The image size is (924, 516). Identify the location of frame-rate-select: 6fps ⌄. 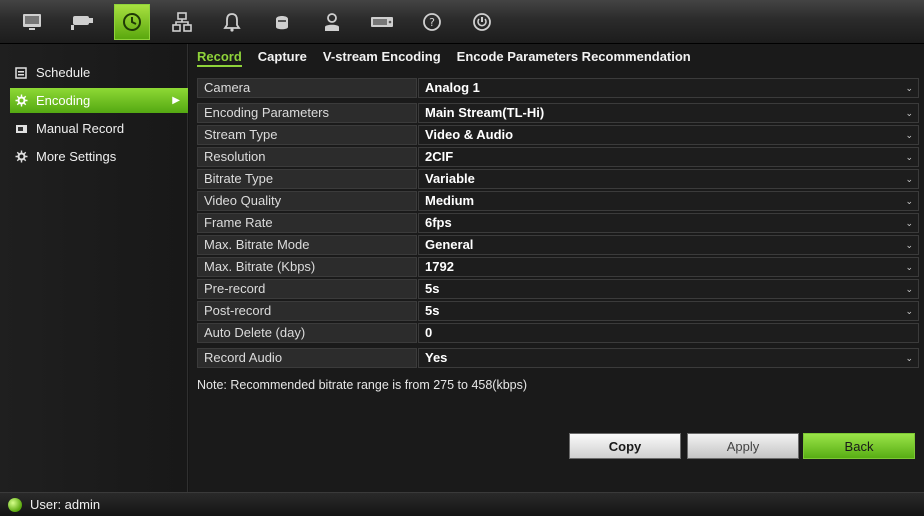
(668, 223).